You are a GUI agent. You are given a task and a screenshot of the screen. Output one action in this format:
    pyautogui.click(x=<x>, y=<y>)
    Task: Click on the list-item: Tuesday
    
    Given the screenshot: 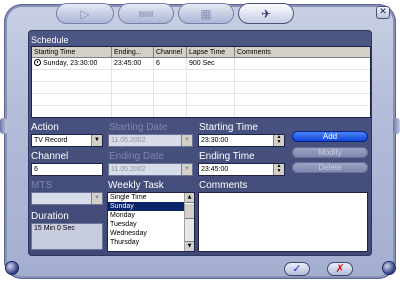 What is the action you would take?
    pyautogui.click(x=151, y=224)
    